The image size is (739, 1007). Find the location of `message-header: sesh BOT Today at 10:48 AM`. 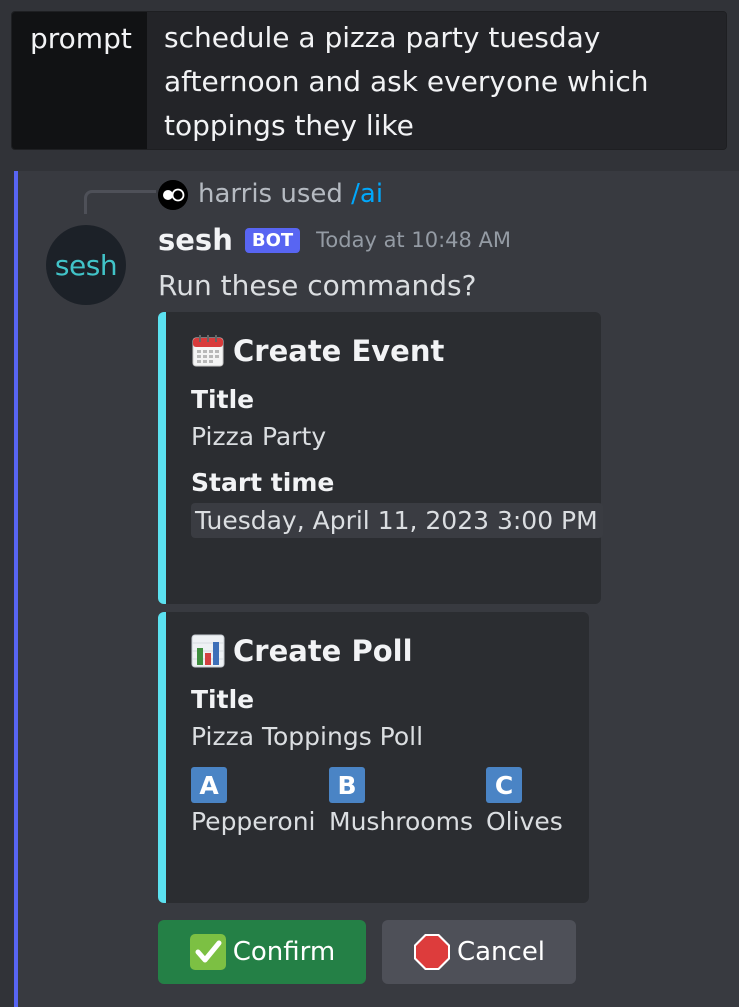

message-header: sesh BOT Today at 10:48 AM is located at coordinates (334, 240).